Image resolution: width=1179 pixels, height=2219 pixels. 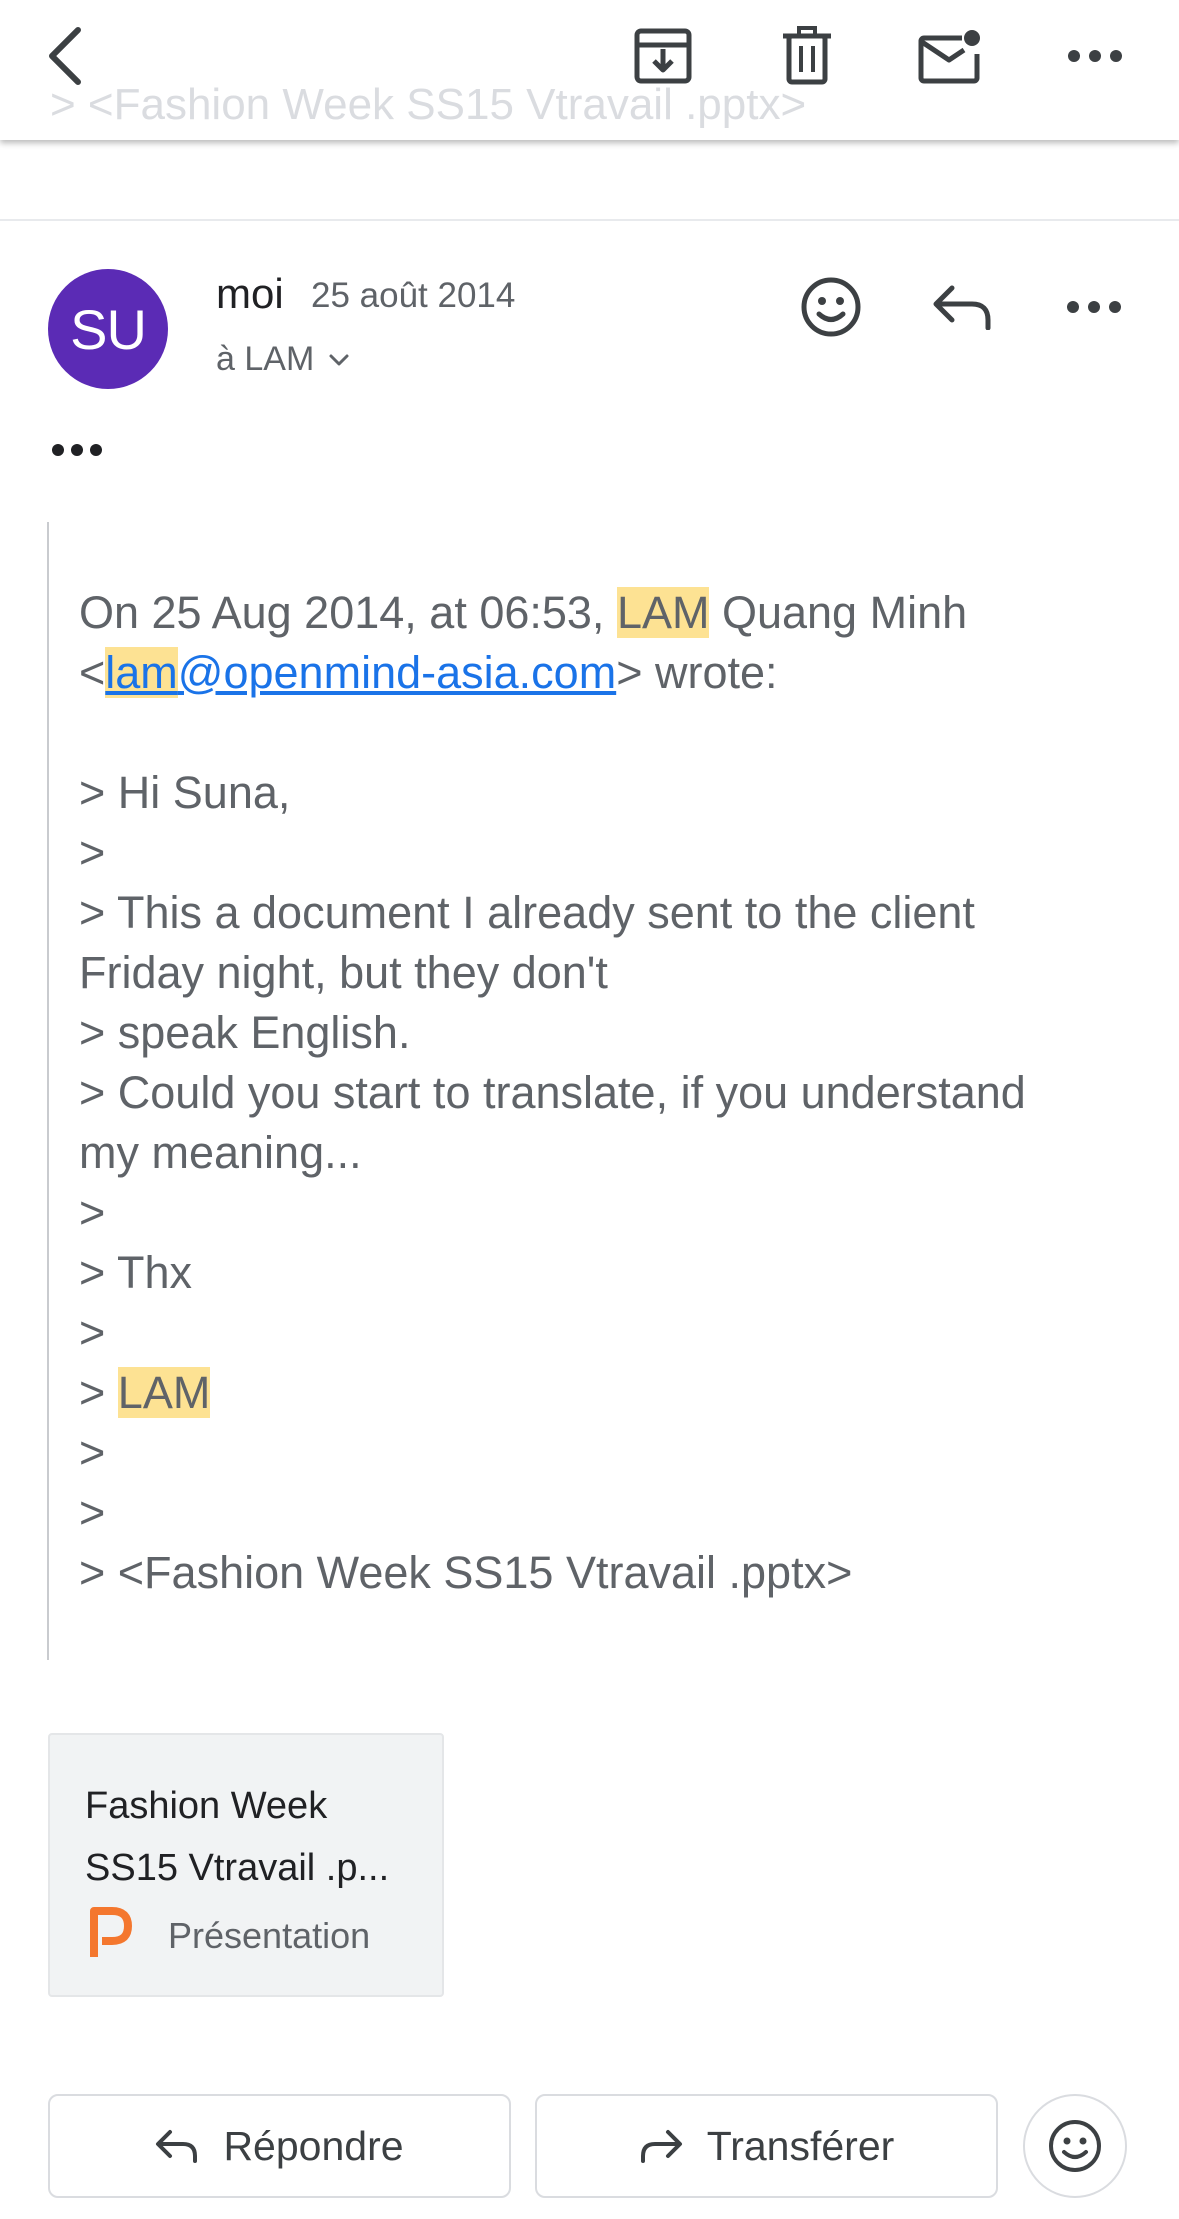 I want to click on back-arrow-icon, so click(x=65, y=56).